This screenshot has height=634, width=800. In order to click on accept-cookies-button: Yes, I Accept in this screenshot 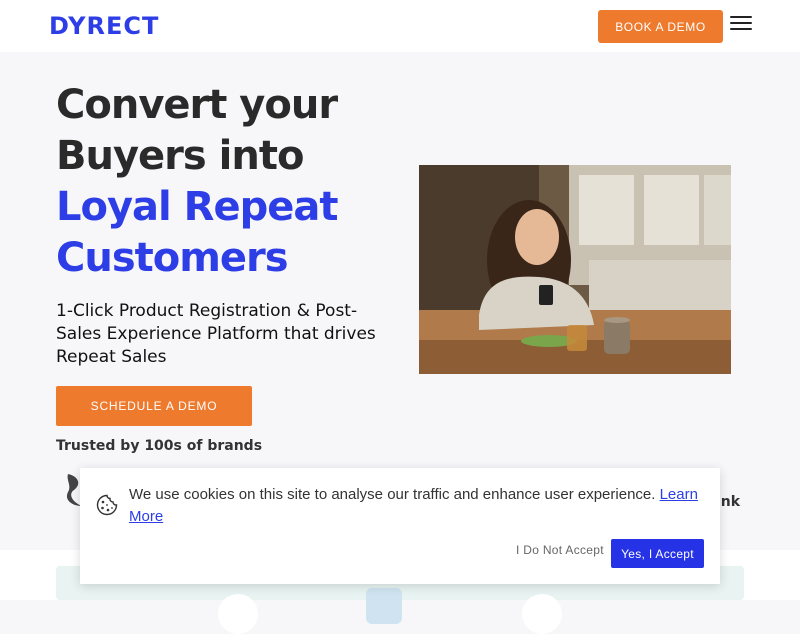, I will do `click(657, 553)`.